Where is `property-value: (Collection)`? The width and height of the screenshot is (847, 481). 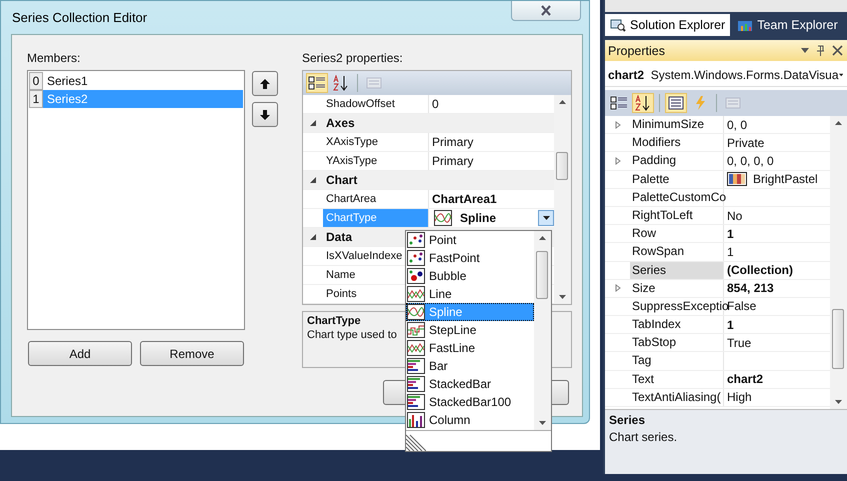 property-value: (Collection) is located at coordinates (760, 270).